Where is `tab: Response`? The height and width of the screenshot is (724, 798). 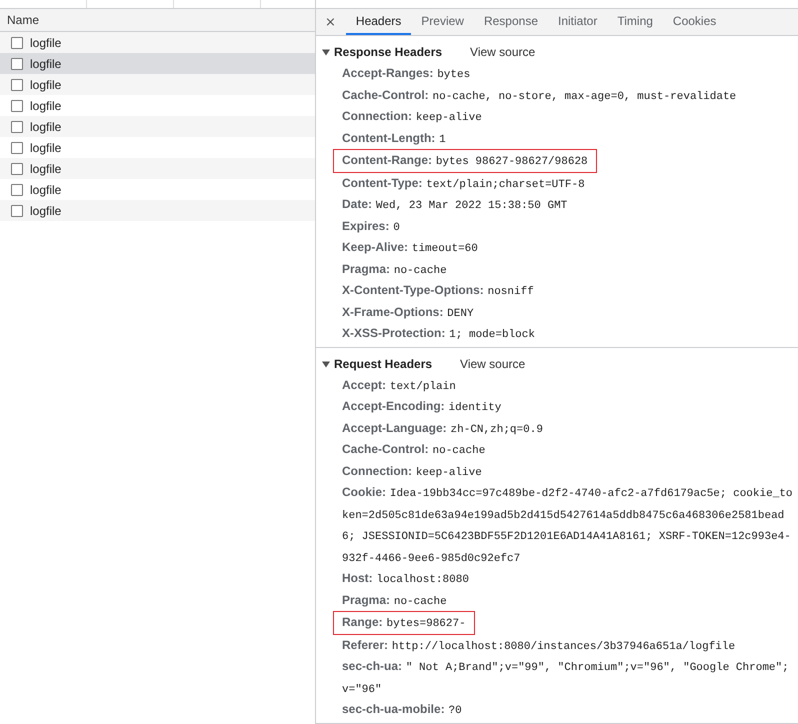 tab: Response is located at coordinates (511, 22).